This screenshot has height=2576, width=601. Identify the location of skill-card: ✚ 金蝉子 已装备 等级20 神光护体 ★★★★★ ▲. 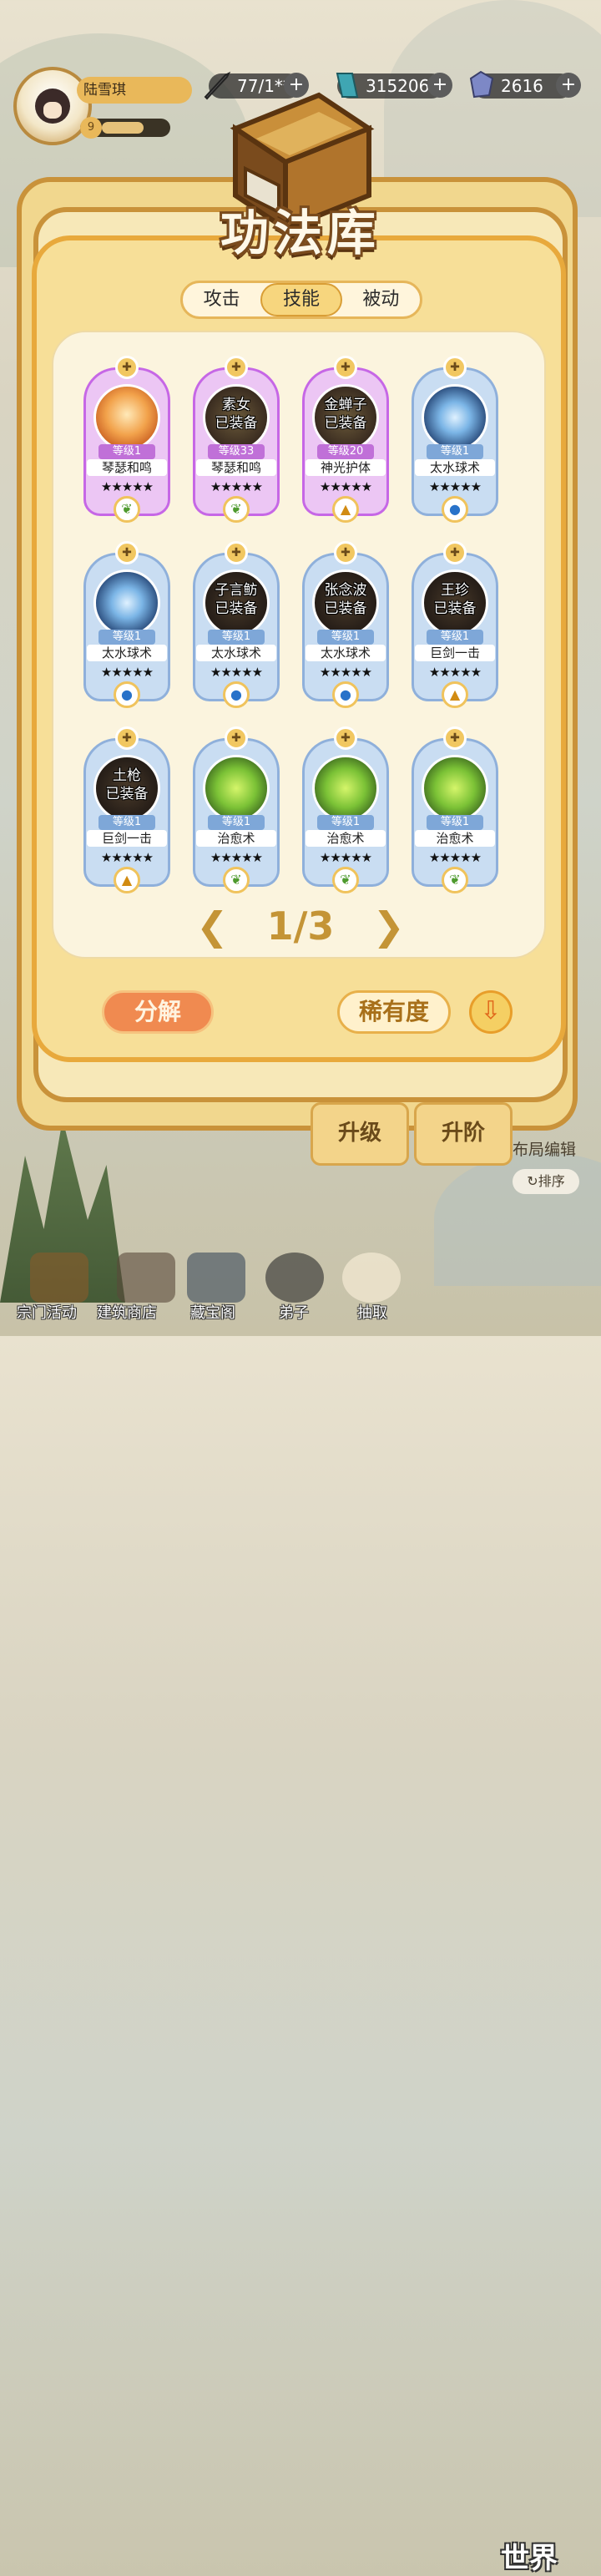
(346, 440).